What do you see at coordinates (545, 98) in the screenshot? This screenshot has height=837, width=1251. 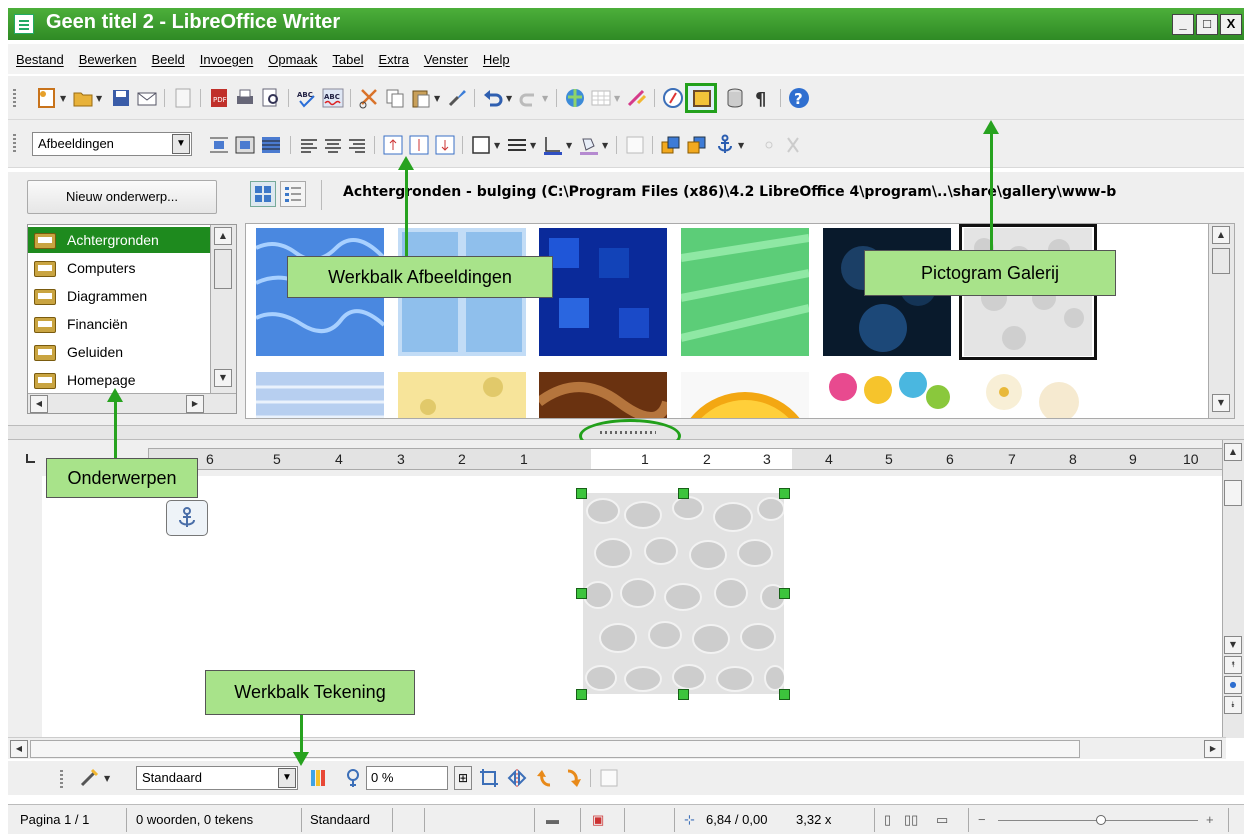 I see `redo-dropdown-icon: ▼` at bounding box center [545, 98].